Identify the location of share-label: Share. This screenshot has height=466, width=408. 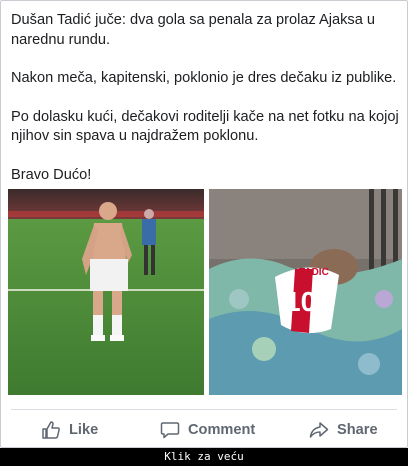
(357, 430).